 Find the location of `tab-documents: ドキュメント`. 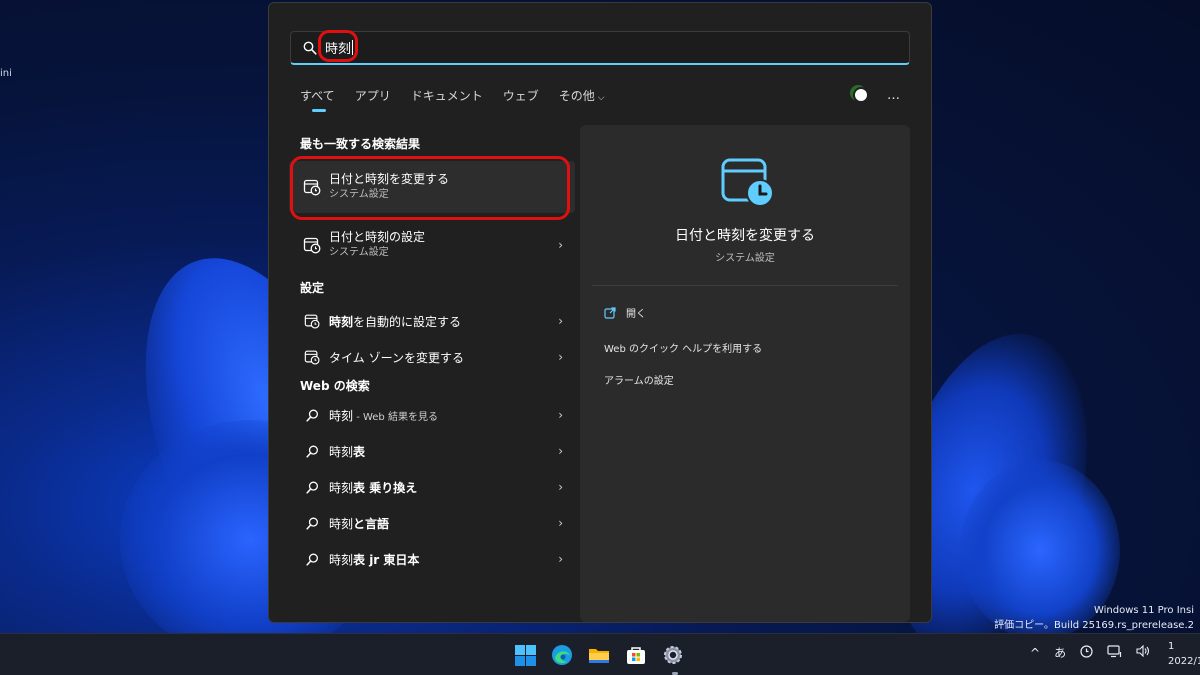

tab-documents: ドキュメント is located at coordinates (447, 95).